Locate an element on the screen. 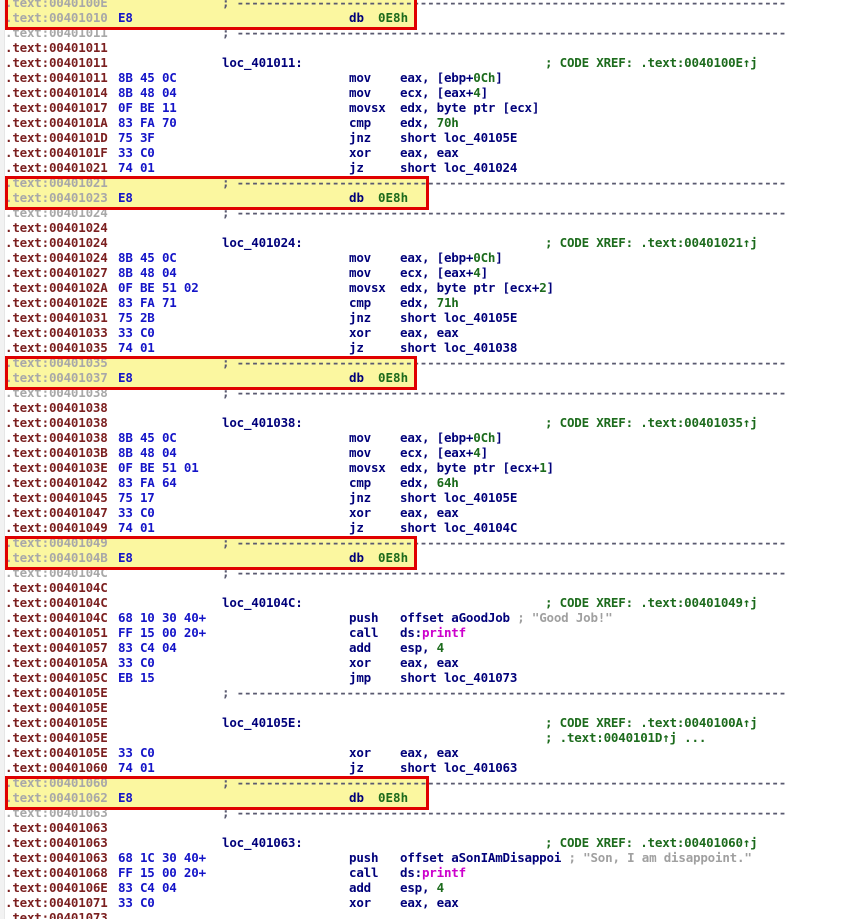 Image resolution: width=863 pixels, height=919 pixels. disasm-line: .text:00401024 8B 45 0C mov eax, [ebp+0Ch] is located at coordinates (431, 257).